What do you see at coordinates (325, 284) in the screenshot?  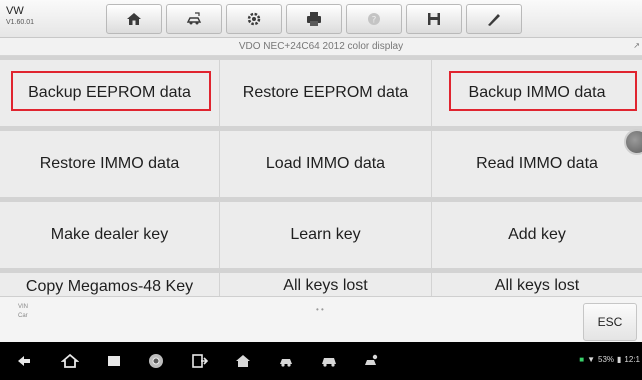 I see `all-keys-lost-button: All keys lost` at bounding box center [325, 284].